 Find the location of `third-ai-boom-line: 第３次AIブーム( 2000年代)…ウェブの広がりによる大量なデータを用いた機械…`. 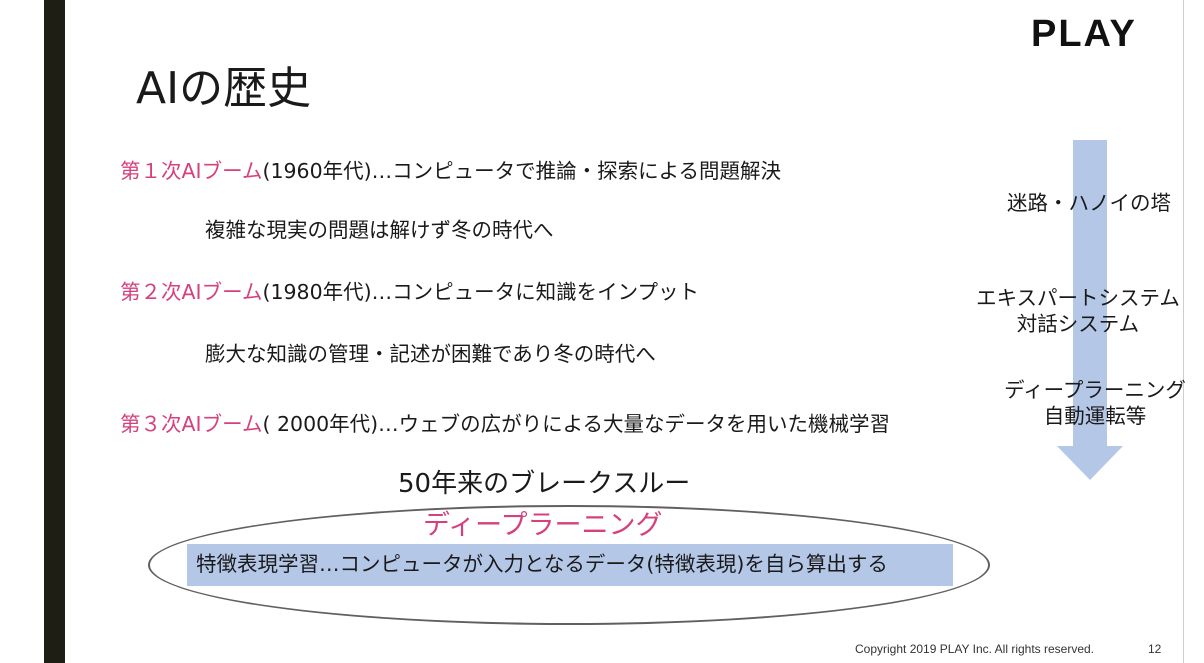

third-ai-boom-line: 第３次AIブーム( 2000年代)…ウェブの広がりによる大量なデータを用いた機械… is located at coordinates (505, 424).